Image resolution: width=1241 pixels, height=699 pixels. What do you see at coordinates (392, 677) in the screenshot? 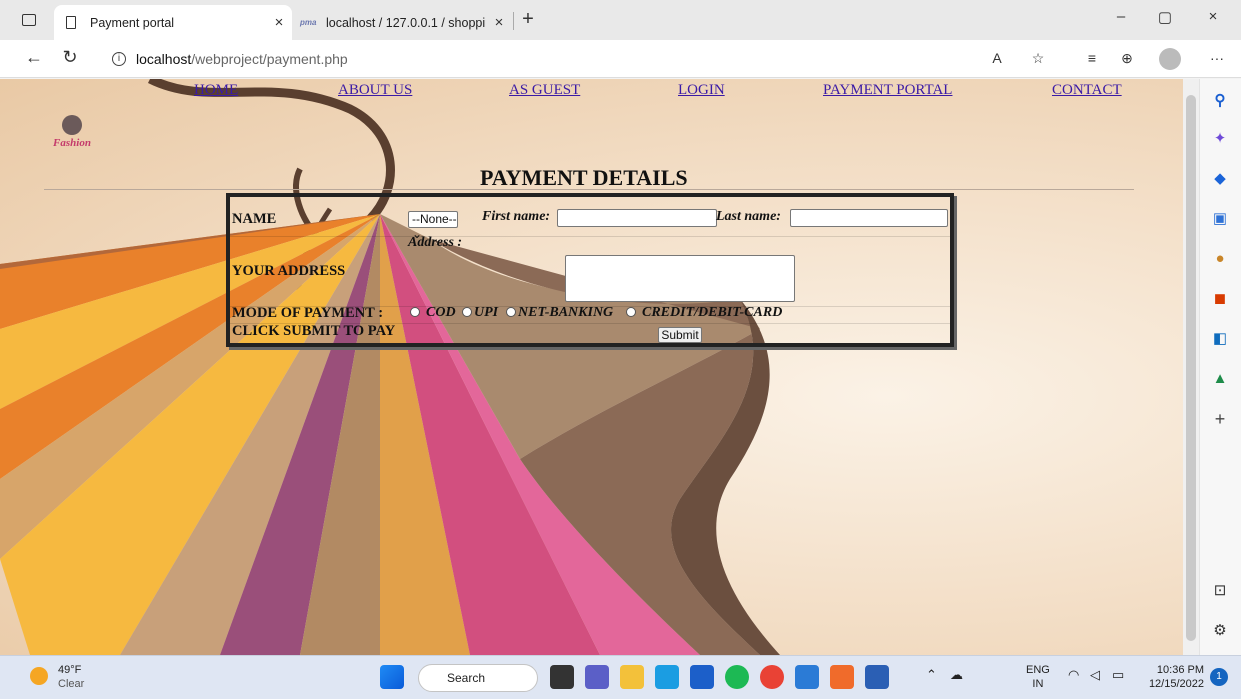
I see `start-button` at bounding box center [392, 677].